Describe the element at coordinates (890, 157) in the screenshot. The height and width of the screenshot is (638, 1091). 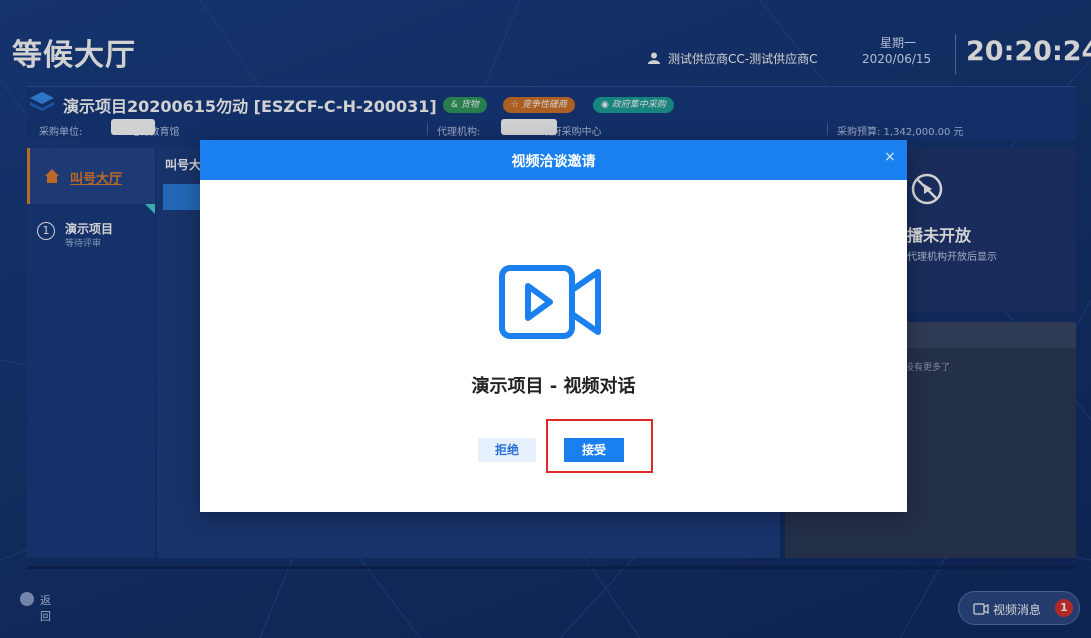
I see `close-icon: ×` at that location.